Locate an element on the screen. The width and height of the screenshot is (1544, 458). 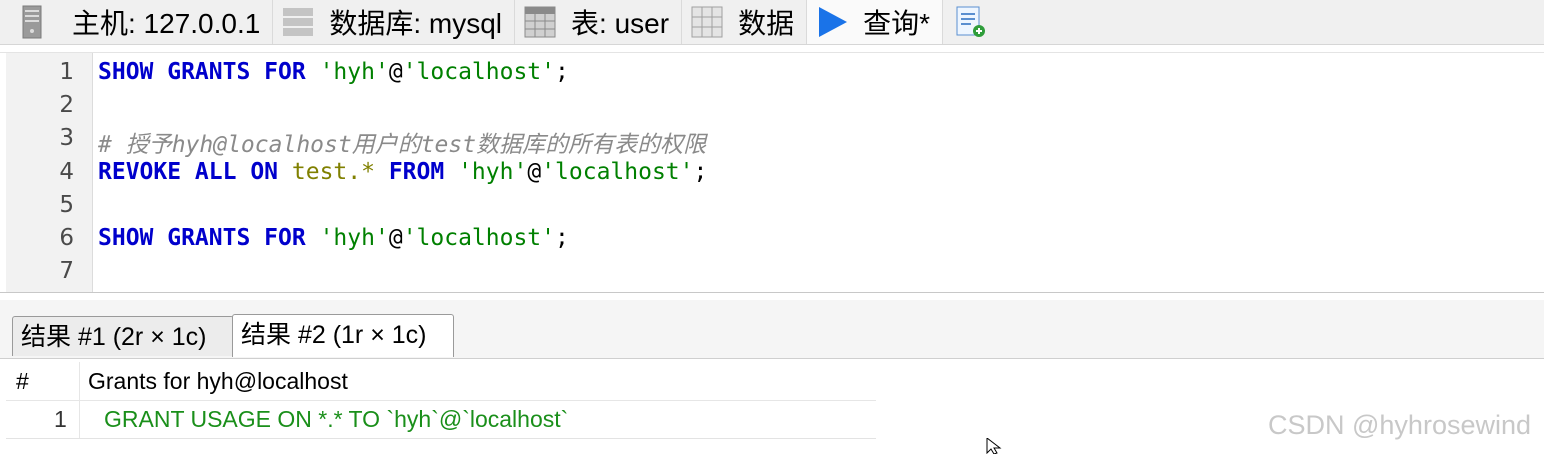
sql-keyword: REVOKE ALL ON is located at coordinates (188, 172).